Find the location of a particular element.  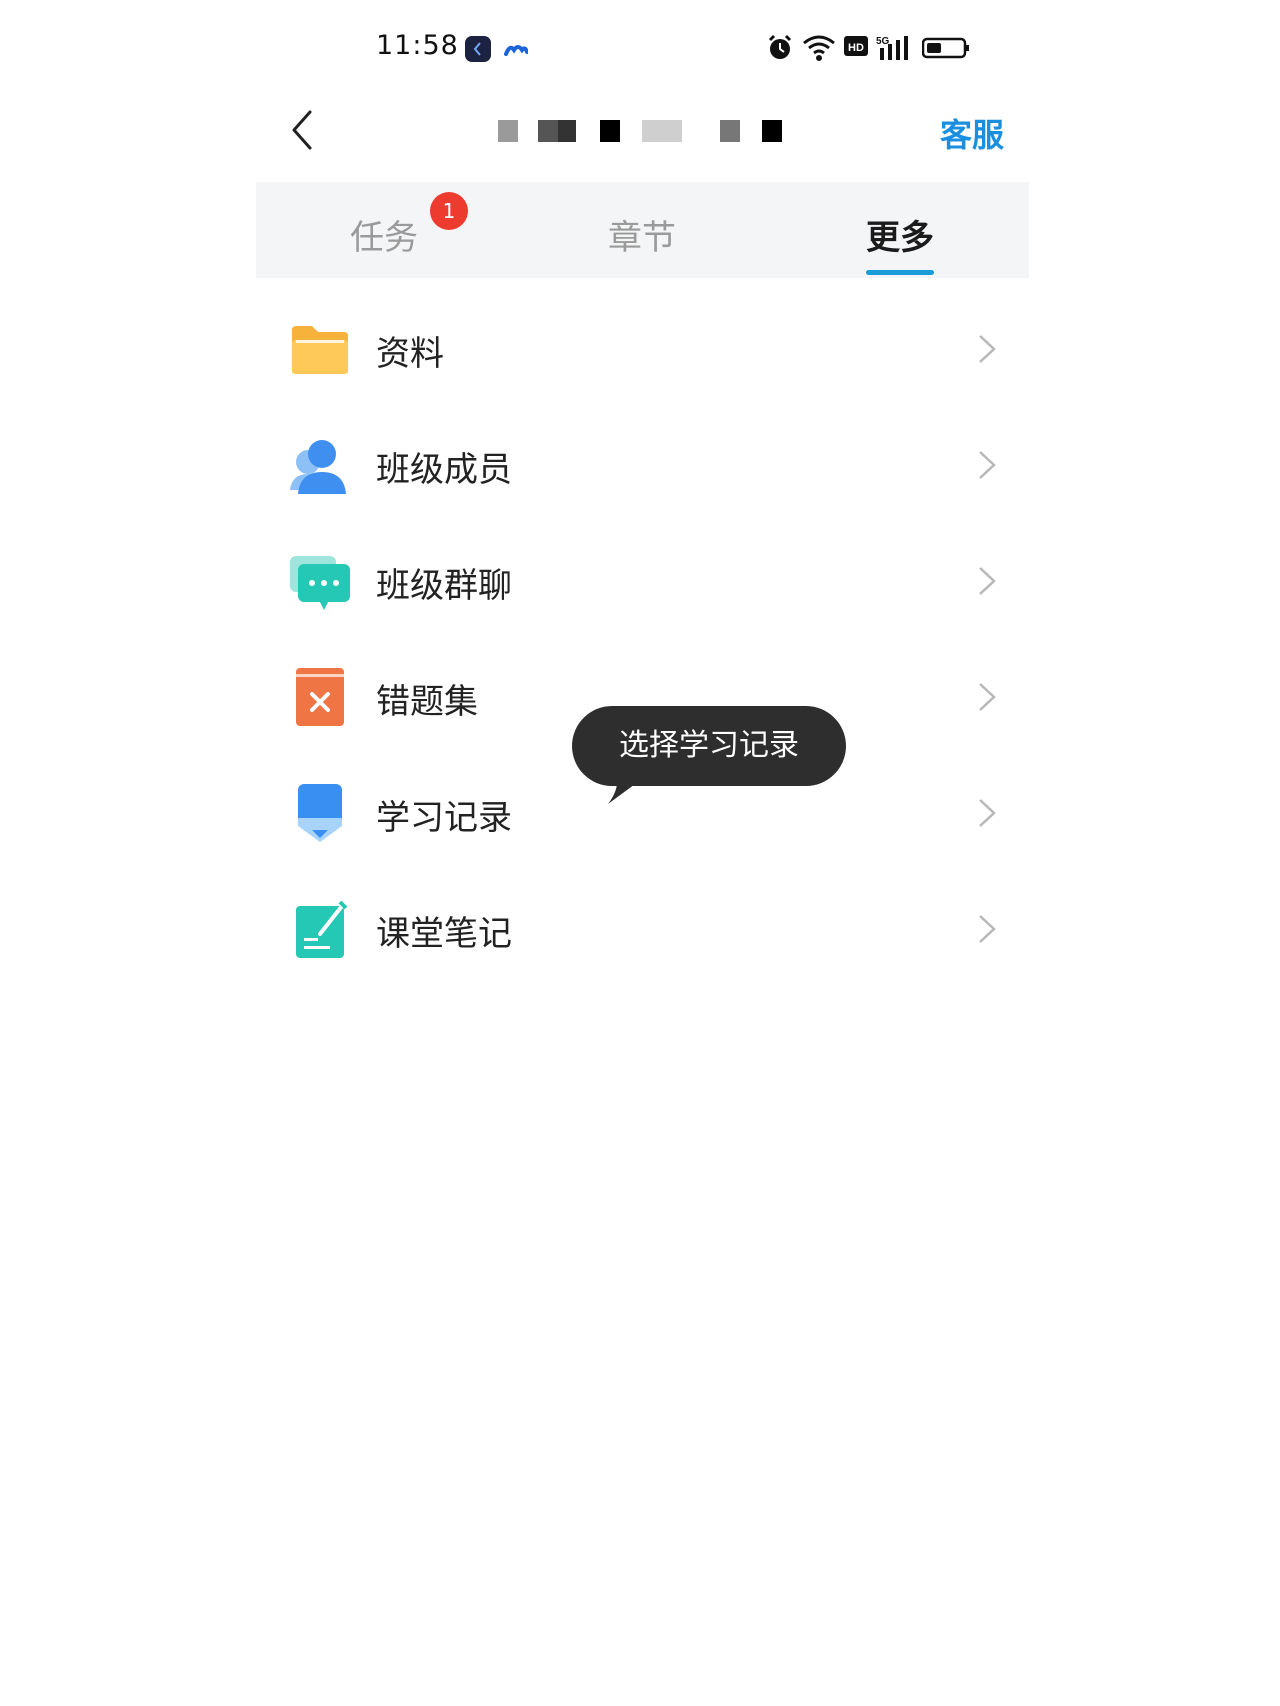

tab-label: 更多 is located at coordinates (900, 238).